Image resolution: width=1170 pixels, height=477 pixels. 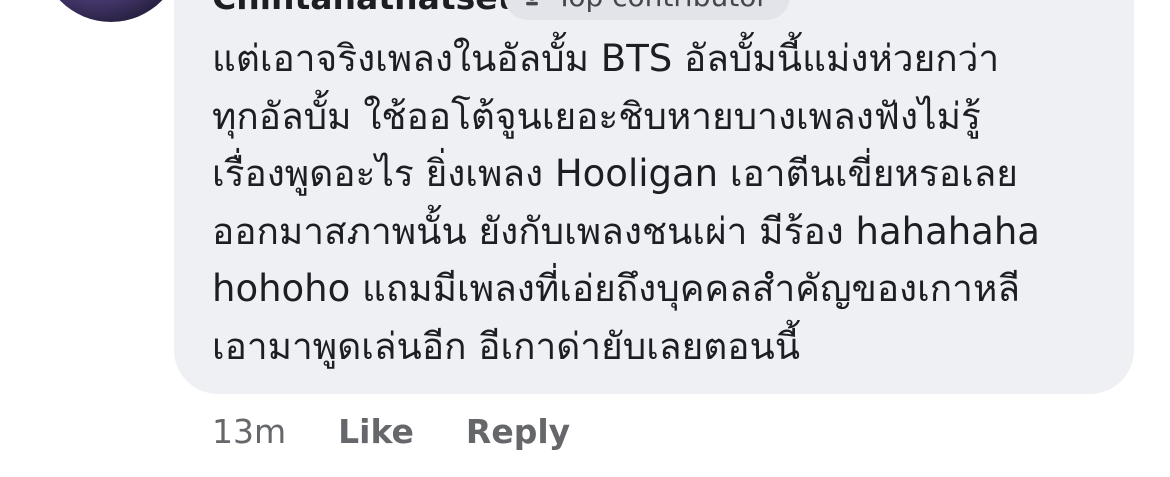 What do you see at coordinates (506, 346) in the screenshot?
I see `comment-line: เอามาพูดเล่นอีก อีเกาด่ายับเลยตอนนี้` at bounding box center [506, 346].